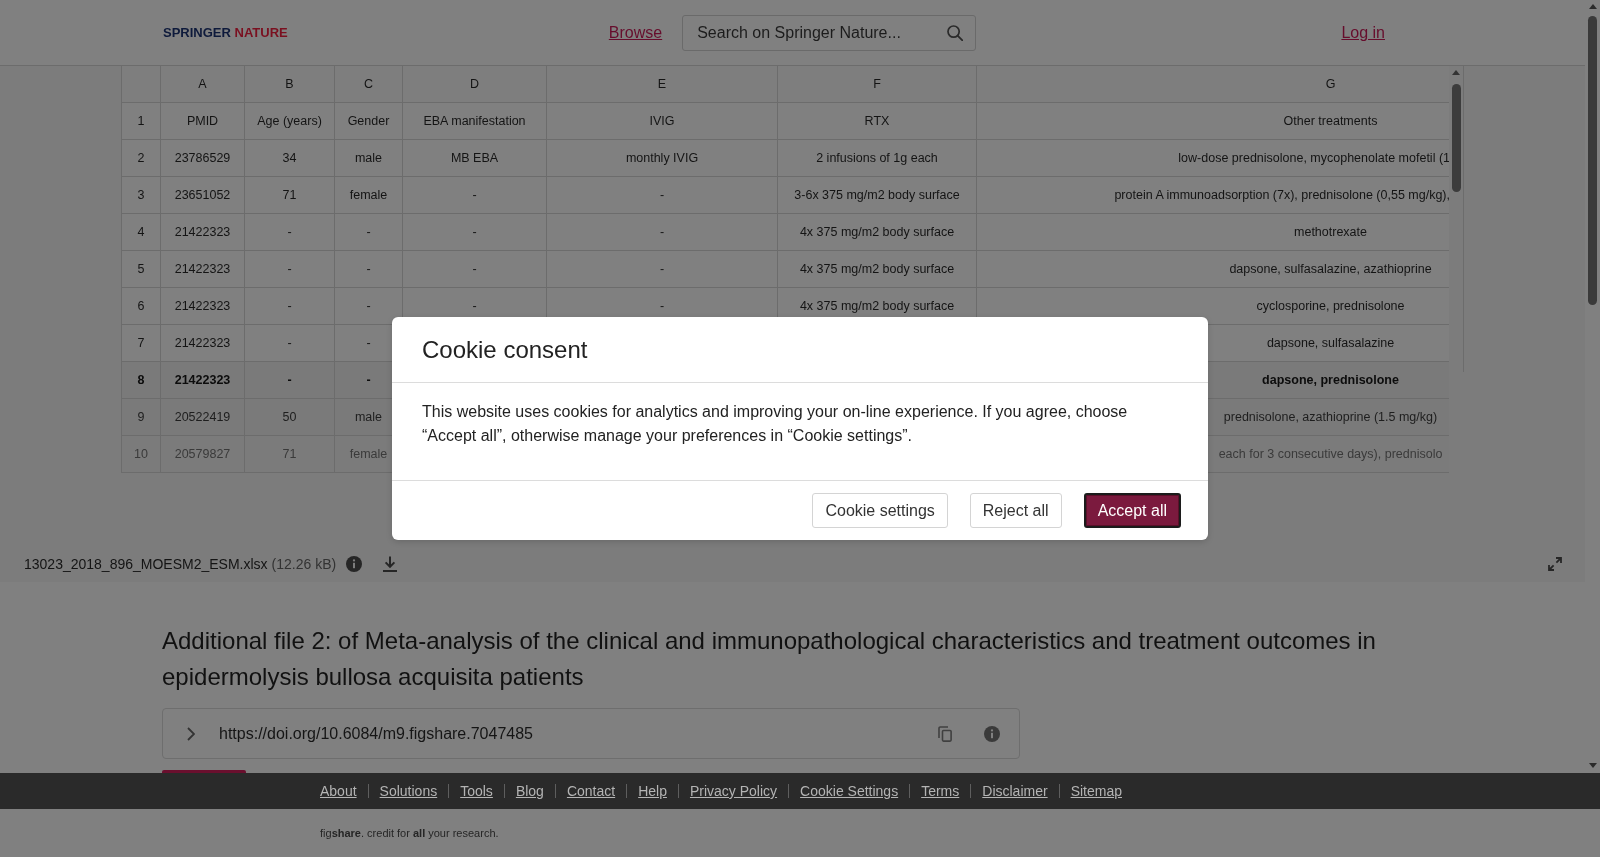 The image size is (1600, 857). I want to click on table-cell: 23786529, so click(203, 158).